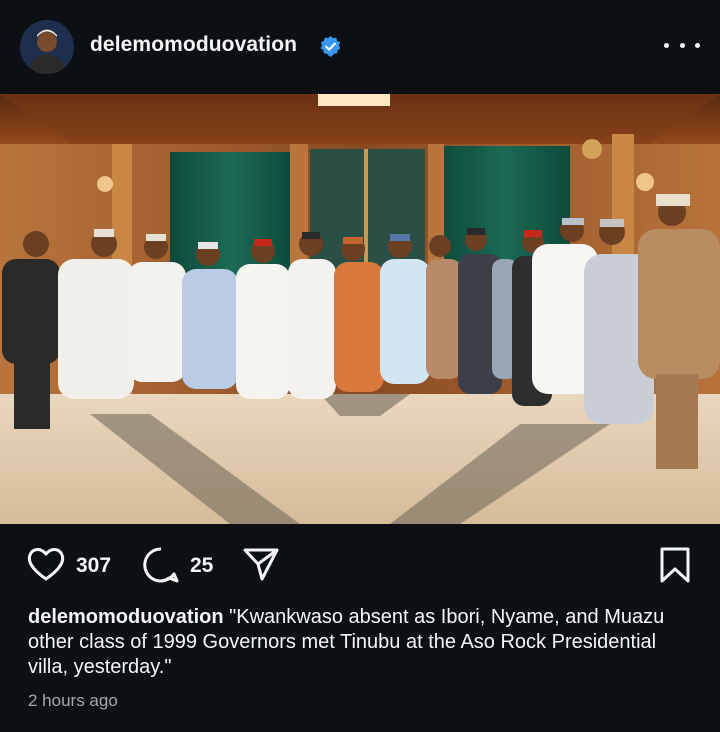 The height and width of the screenshot is (732, 720). I want to click on avatar, so click(47, 47).